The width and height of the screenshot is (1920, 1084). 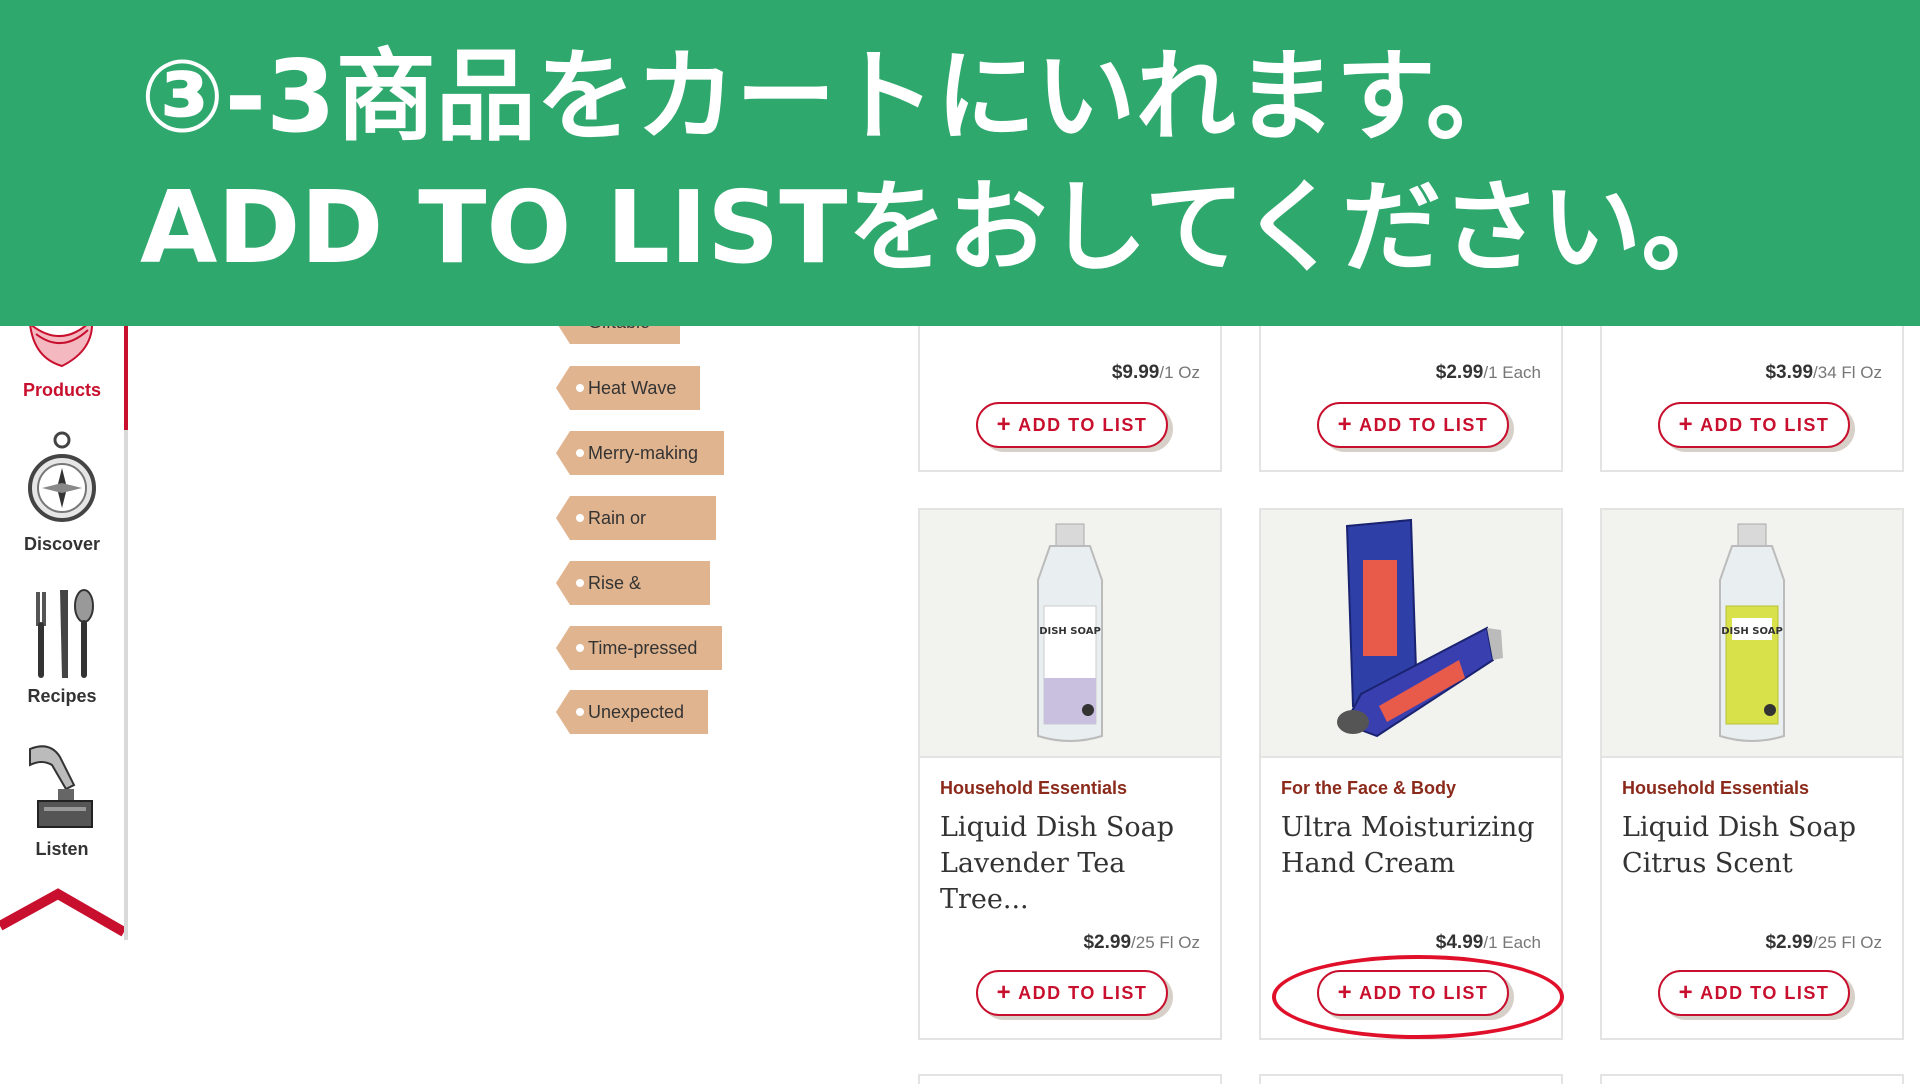 What do you see at coordinates (62, 914) in the screenshot?
I see `chevron-up-icon` at bounding box center [62, 914].